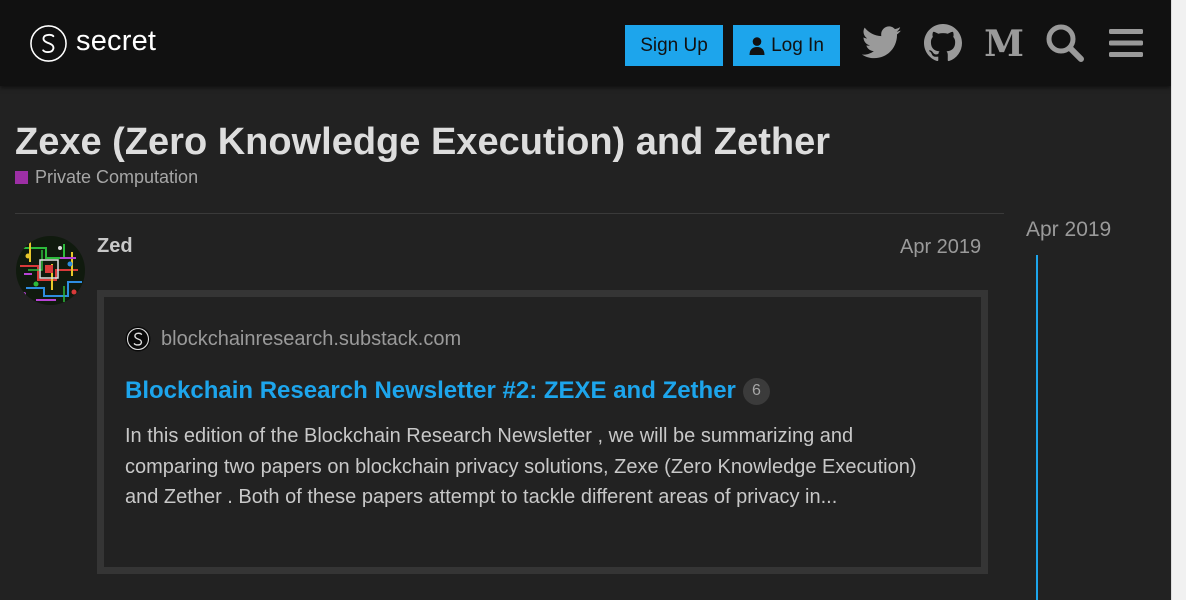  I want to click on category-badge: Private Computation, so click(106, 177).